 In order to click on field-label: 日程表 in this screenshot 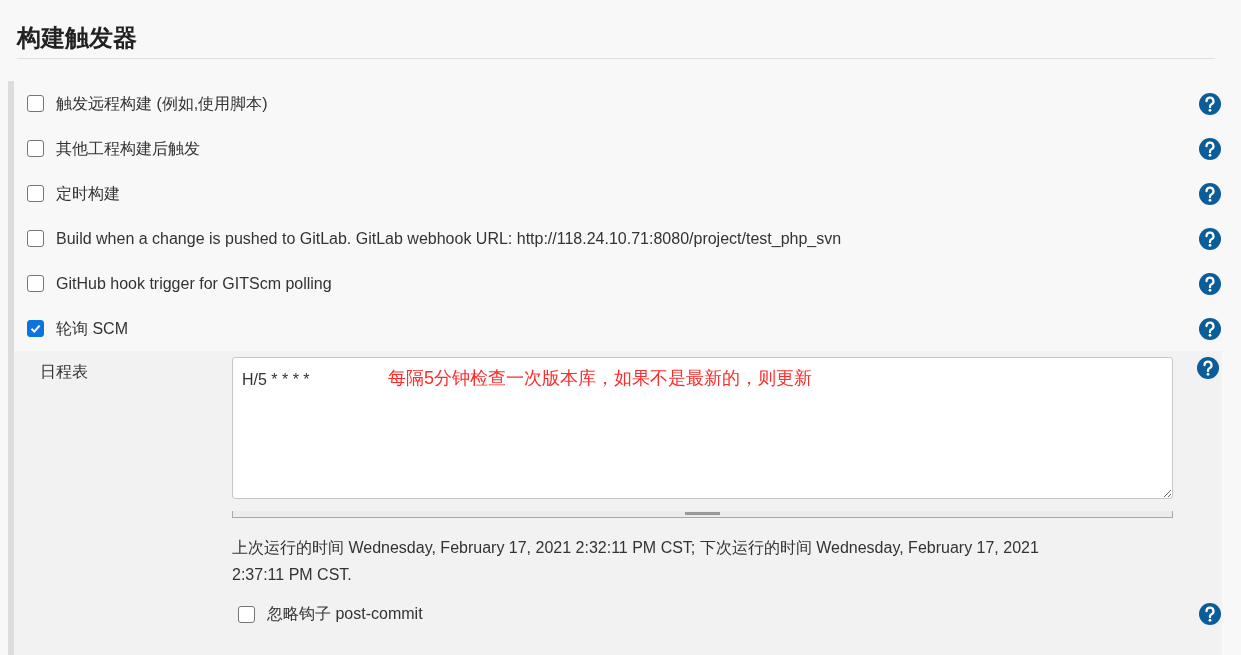, I will do `click(64, 372)`.